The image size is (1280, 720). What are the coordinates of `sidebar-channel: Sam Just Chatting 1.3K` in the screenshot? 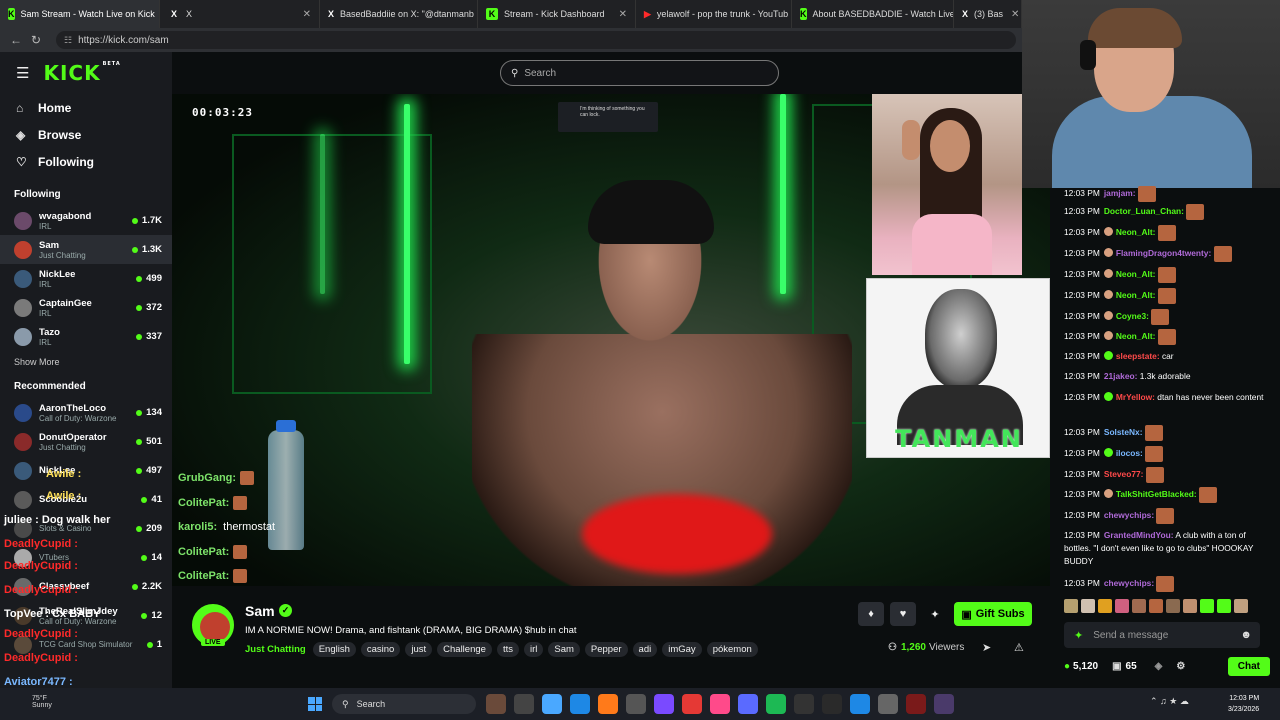 It's located at (86, 249).